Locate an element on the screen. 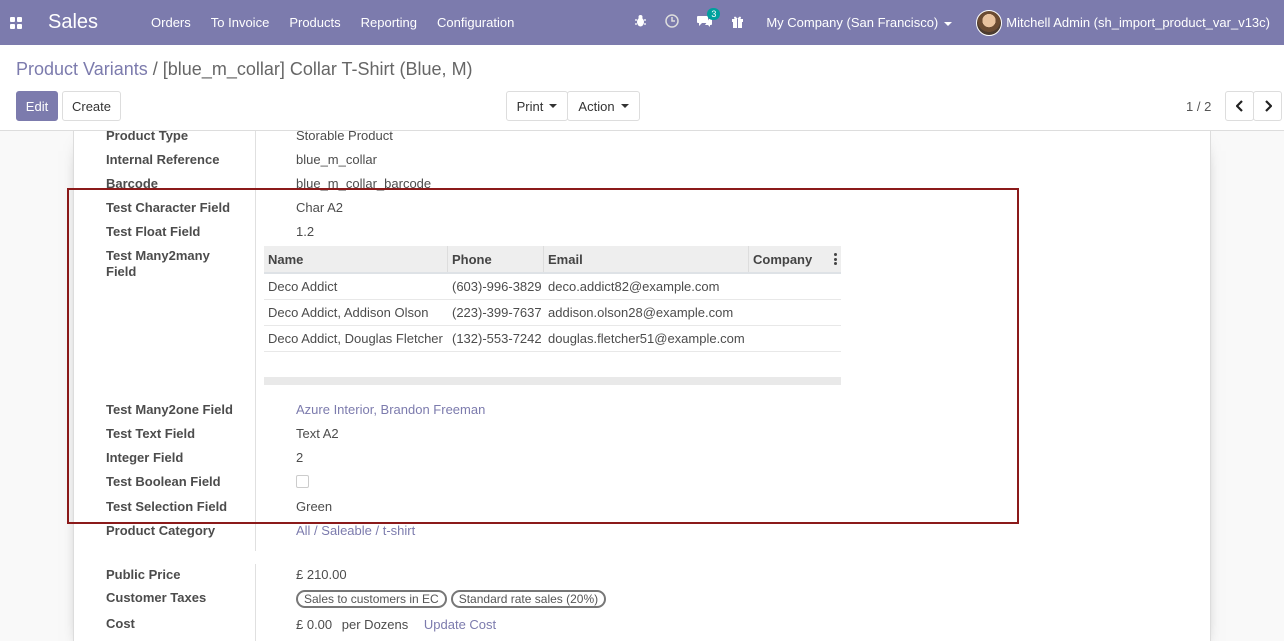  field-label: Customer Taxes is located at coordinates (156, 597).